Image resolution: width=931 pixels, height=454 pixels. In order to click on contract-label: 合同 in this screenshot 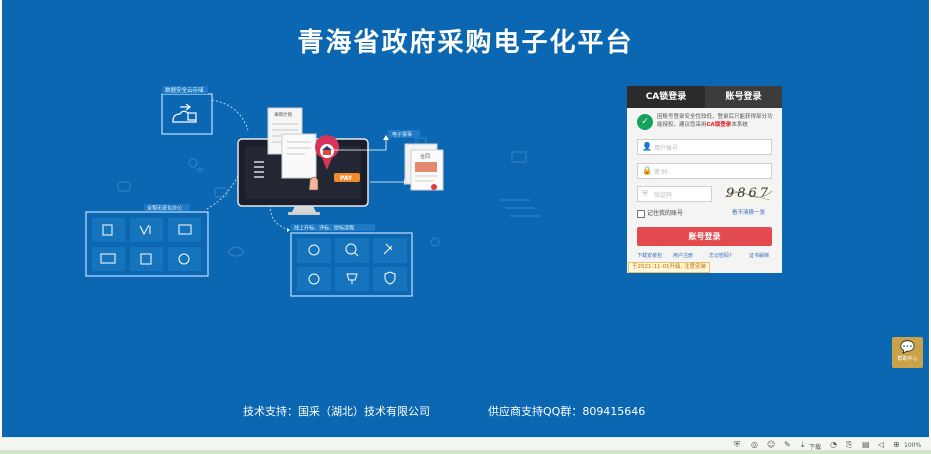, I will do `click(425, 156)`.